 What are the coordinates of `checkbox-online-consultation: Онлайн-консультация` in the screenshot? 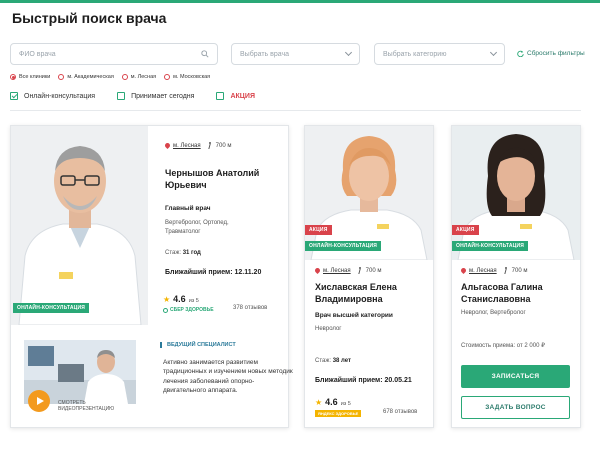 It's located at (52, 96).